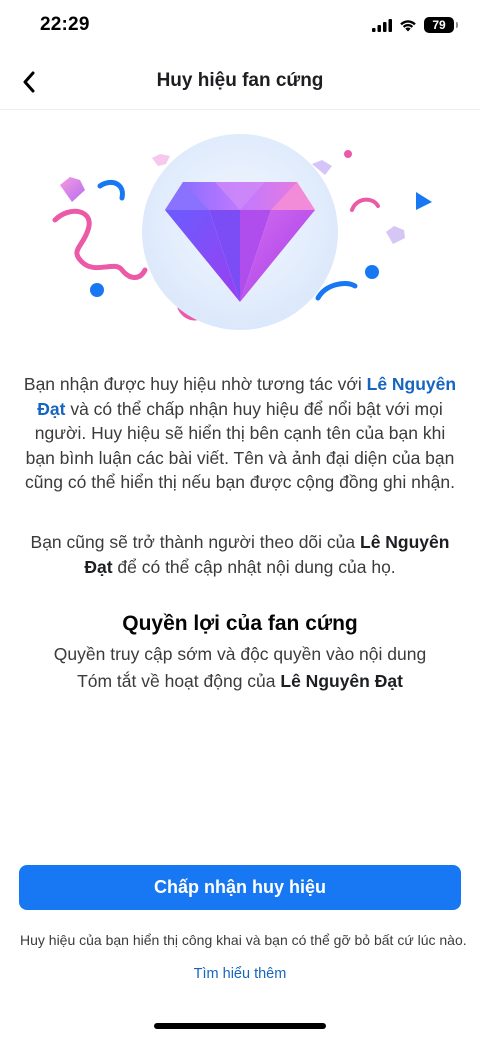 The width and height of the screenshot is (480, 1039). I want to click on navigation-bar: Huy hiệu fan cứng, so click(240, 82).